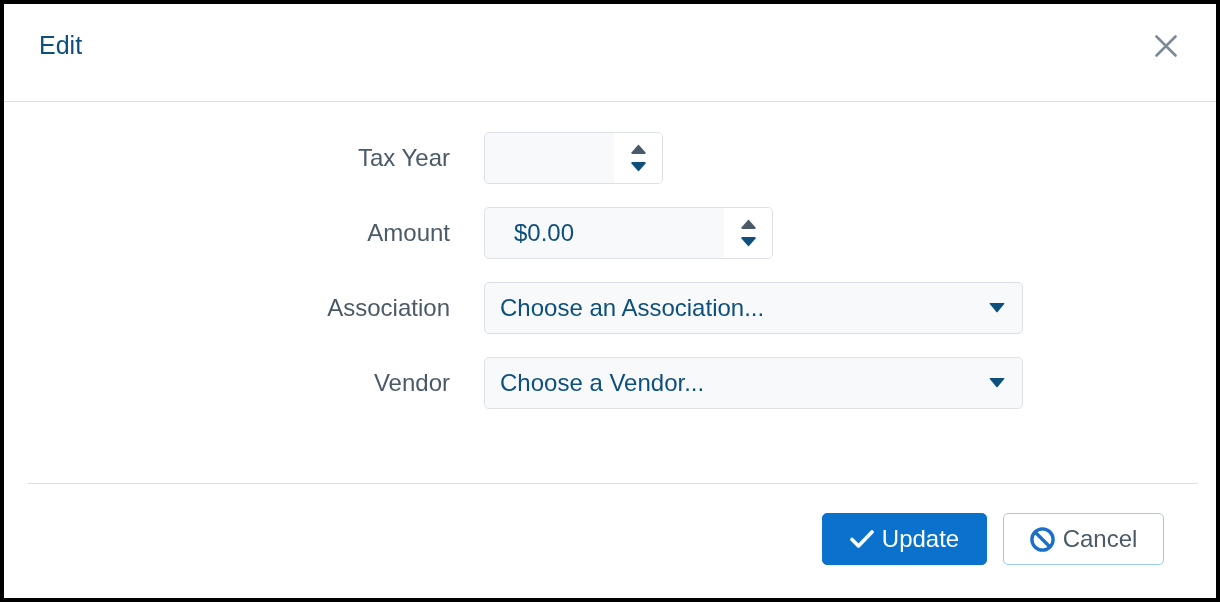  What do you see at coordinates (861, 539) in the screenshot?
I see `checkmark-icon` at bounding box center [861, 539].